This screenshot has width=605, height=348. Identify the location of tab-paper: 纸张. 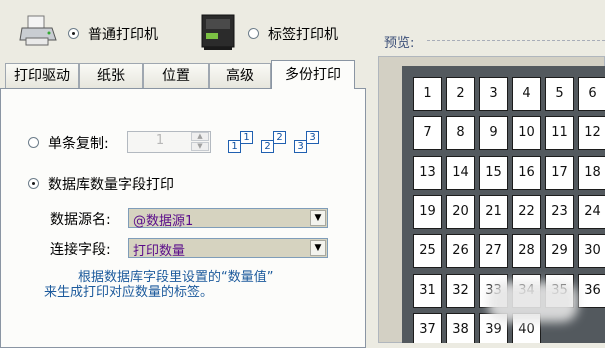
(111, 75).